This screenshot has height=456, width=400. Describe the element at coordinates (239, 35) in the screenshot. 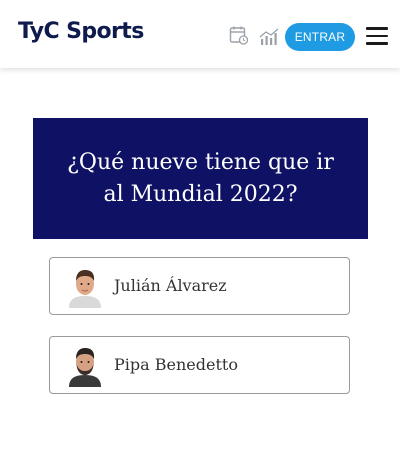

I see `calendar-icon` at that location.